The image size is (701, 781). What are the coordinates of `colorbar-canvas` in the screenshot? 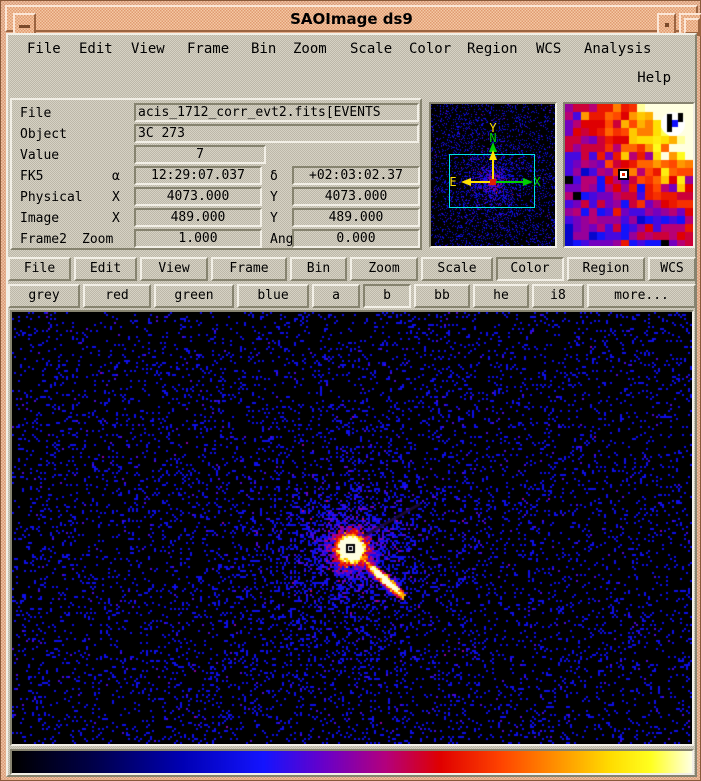 It's located at (352, 762).